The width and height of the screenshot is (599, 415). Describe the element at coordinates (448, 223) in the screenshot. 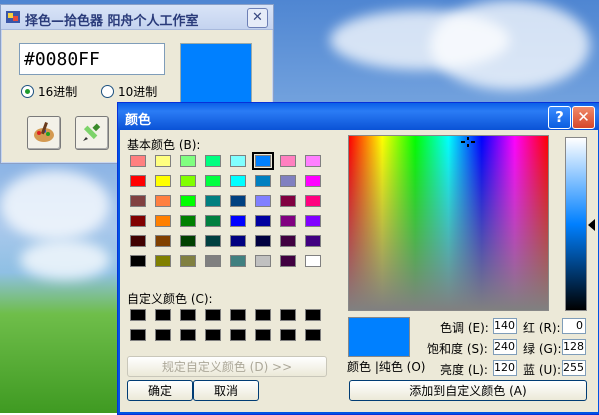

I see `color-spectrum` at that location.